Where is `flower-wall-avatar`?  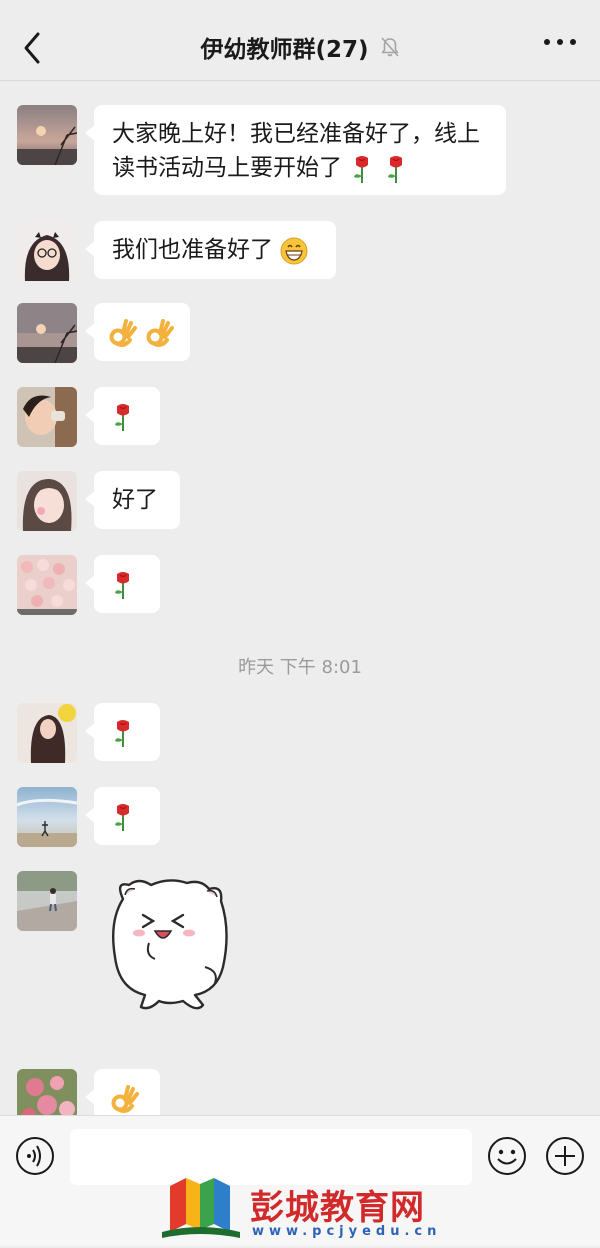 flower-wall-avatar is located at coordinates (47, 585).